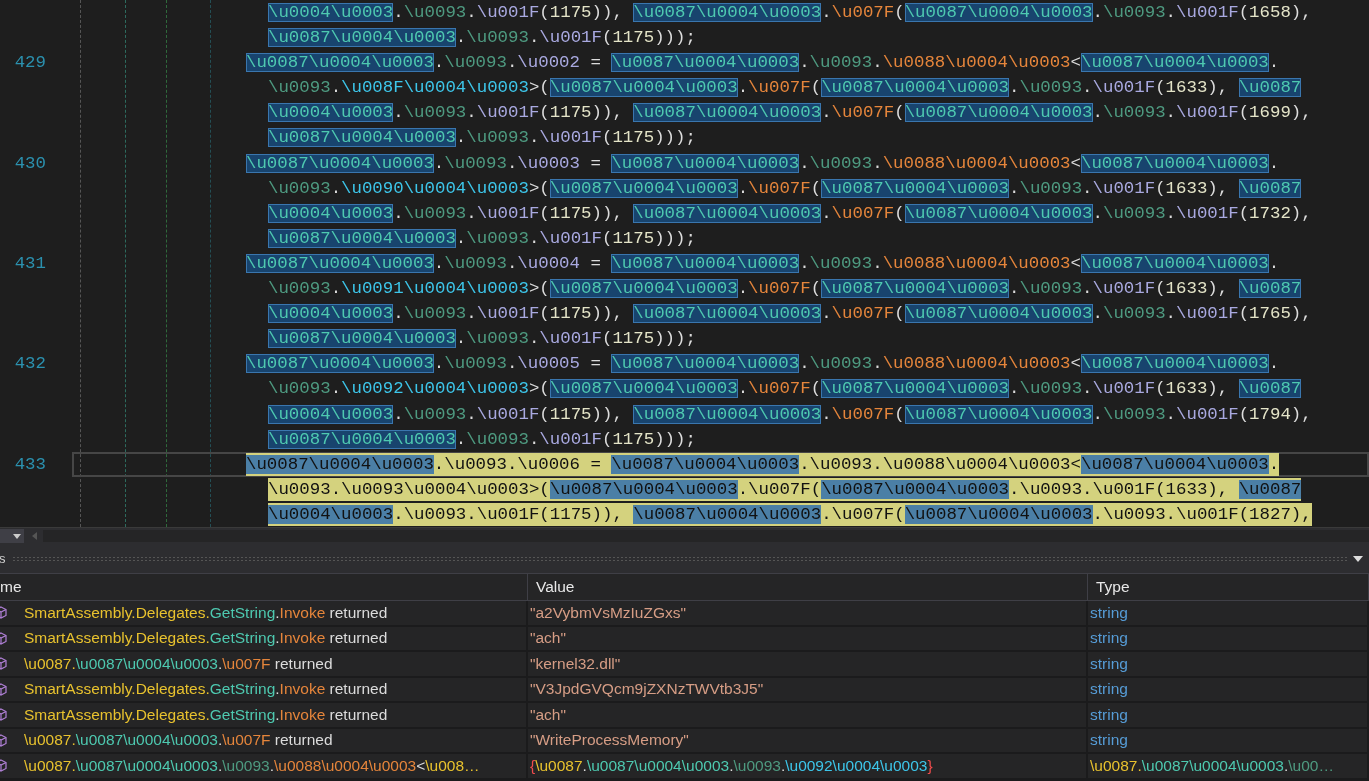  Describe the element at coordinates (790, 13) in the screenshot. I see `code-line: \u0004\u0003.\u0093.\u001F(1175)), \u0087\u0004\u0003.\u007F(\u0087\u0004\u0003.\u0093.\u001F(1658),` at that location.